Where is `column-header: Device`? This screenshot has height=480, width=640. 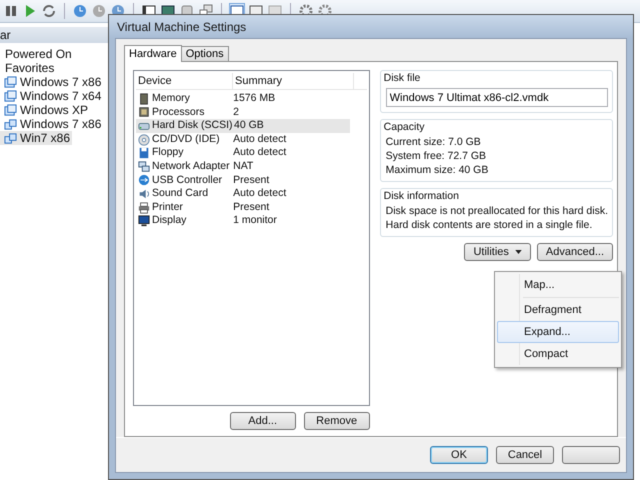 column-header: Device is located at coordinates (184, 81).